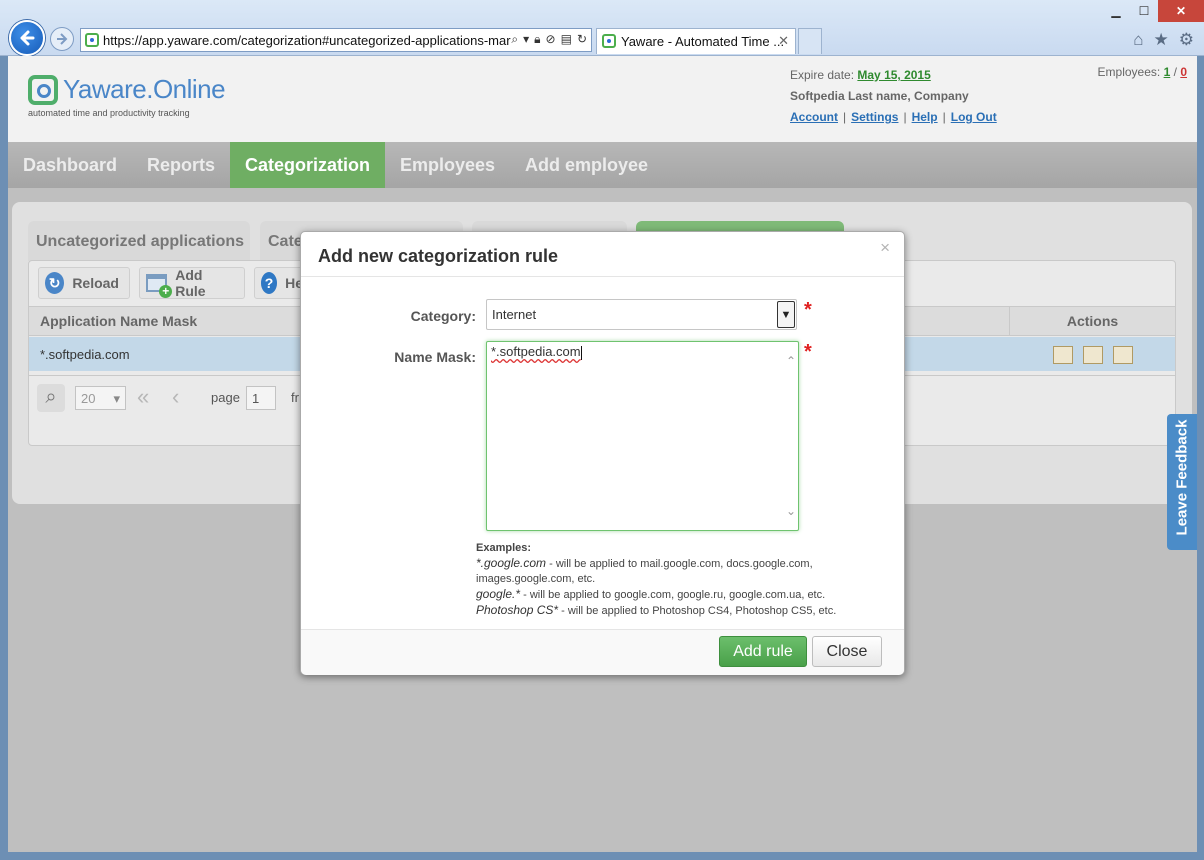 Image resolution: width=1204 pixels, height=860 pixels. Describe the element at coordinates (1182, 482) in the screenshot. I see `leave-feedback-tab: Leave Feedback` at that location.